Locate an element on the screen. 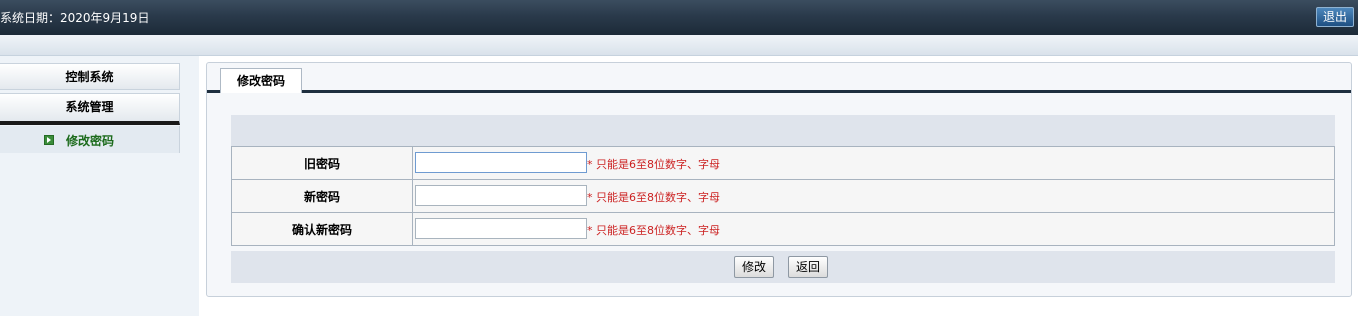 Image resolution: width=1358 pixels, height=316 pixels. form-button-row: 修改 返回 is located at coordinates (783, 267).